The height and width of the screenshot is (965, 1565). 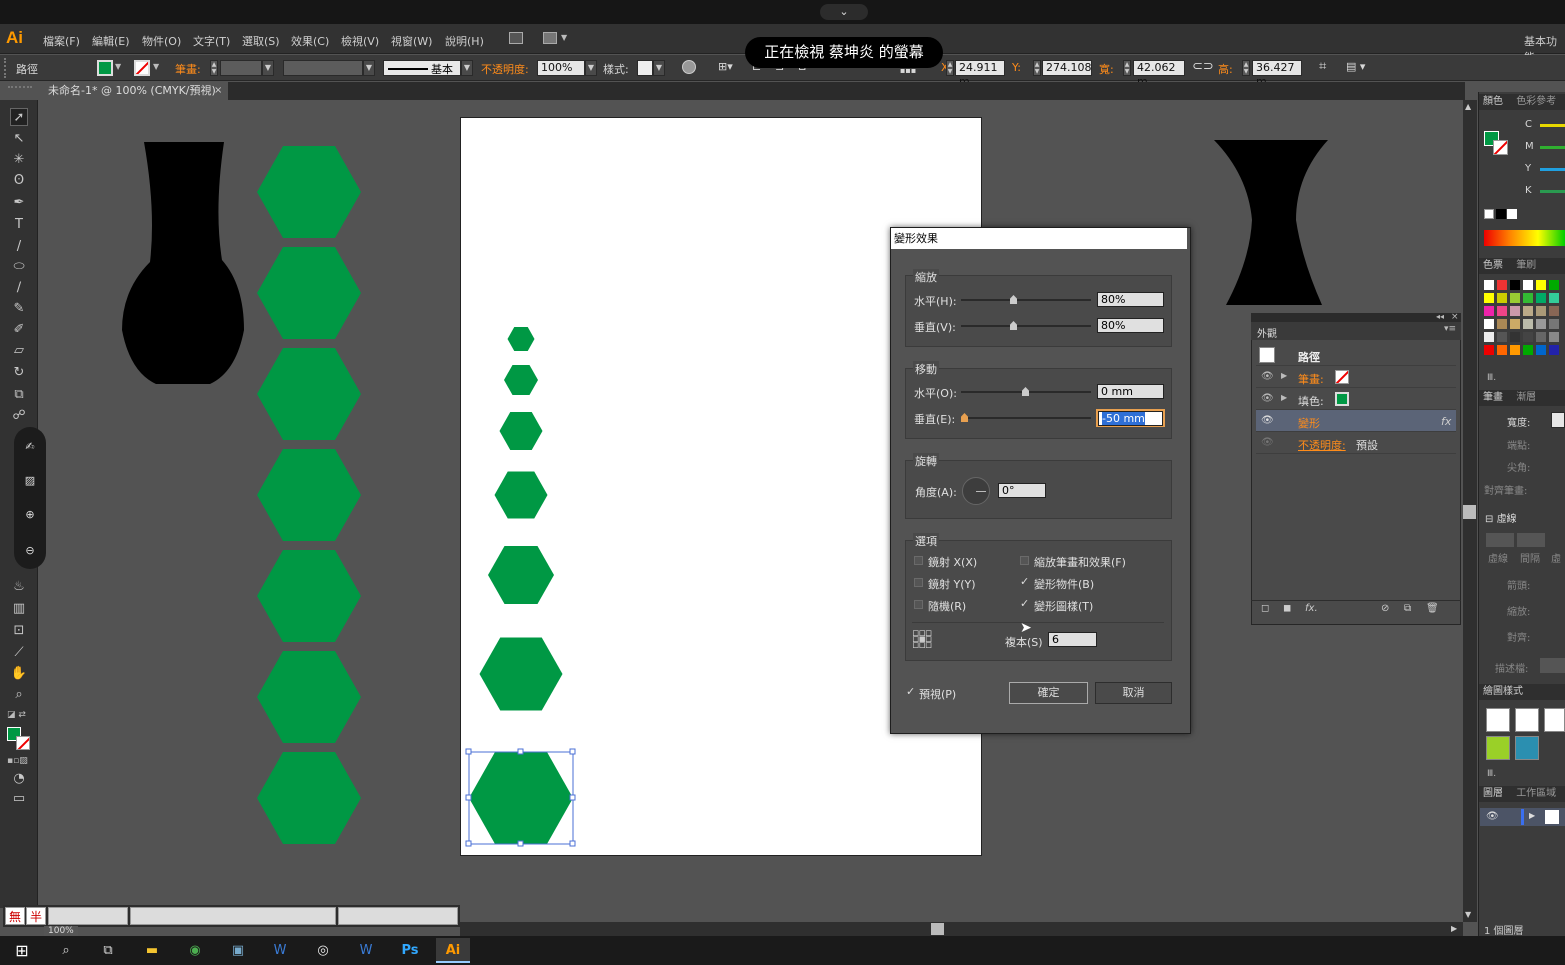 I want to click on duplicate-item-icon: ⧉, so click(x=1407, y=608).